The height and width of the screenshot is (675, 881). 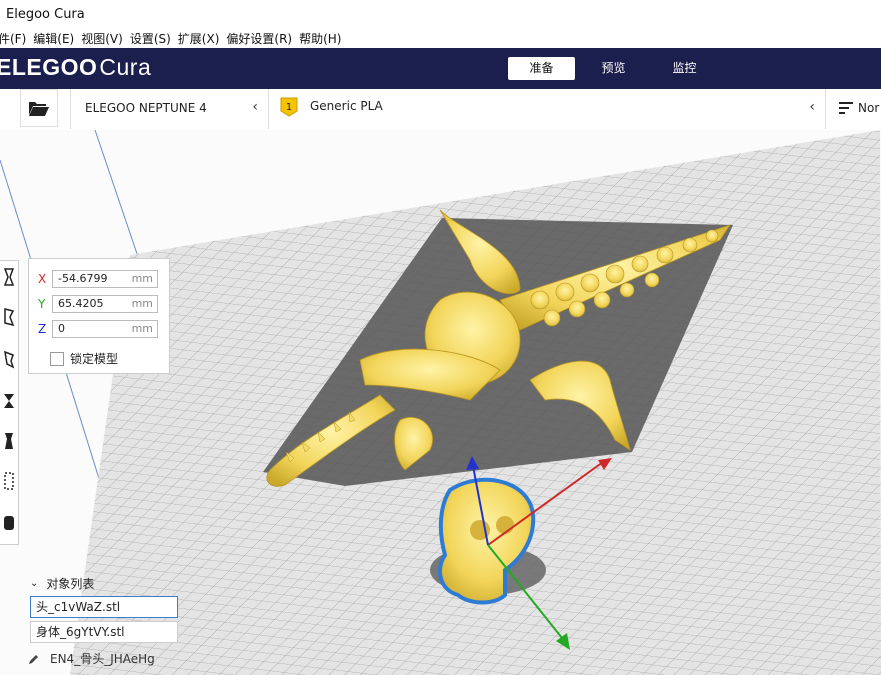 I want to click on cylinder-tool-button, so click(x=9, y=523).